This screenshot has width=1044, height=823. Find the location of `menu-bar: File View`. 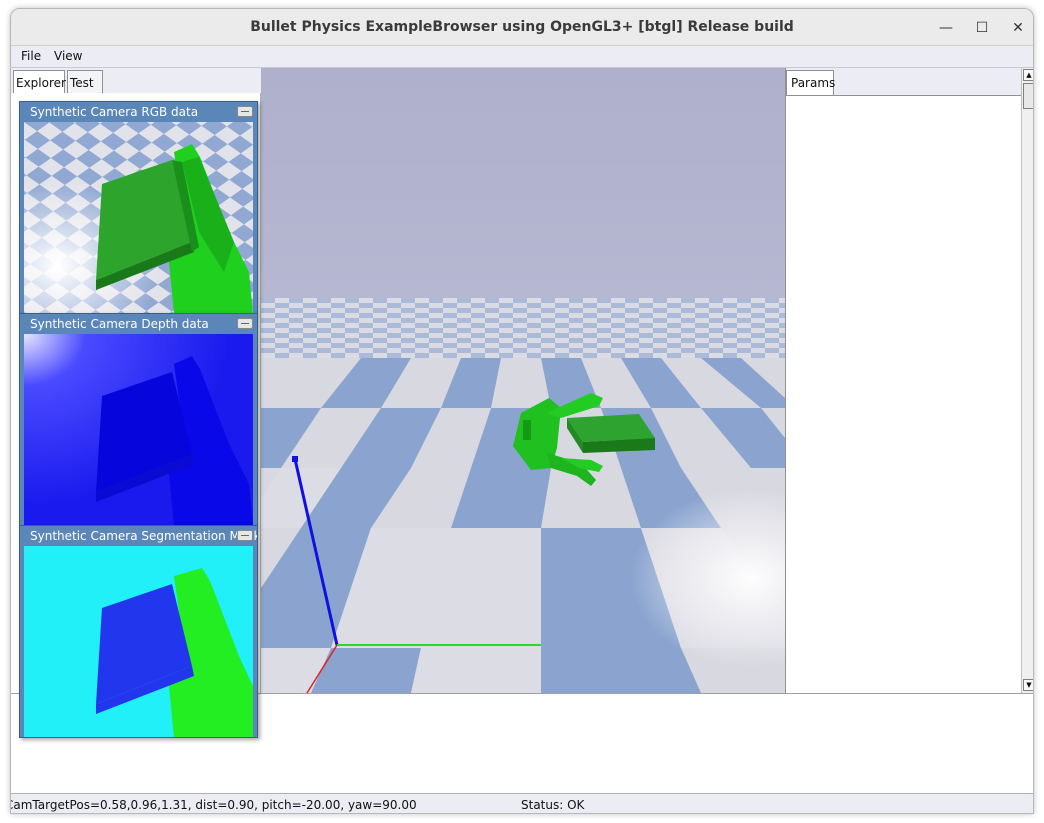

menu-bar: File View is located at coordinates (522, 57).